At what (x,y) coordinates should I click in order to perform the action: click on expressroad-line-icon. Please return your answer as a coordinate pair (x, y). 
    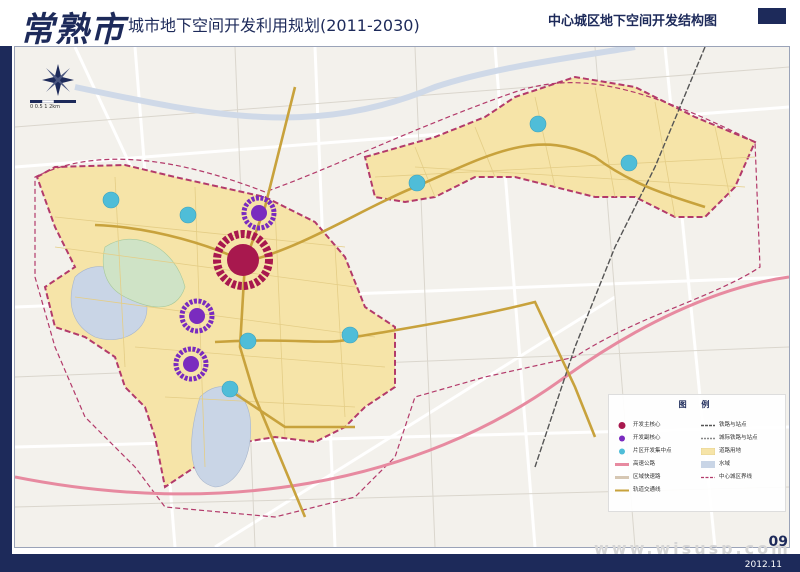
    Looking at the image, I should click on (622, 477).